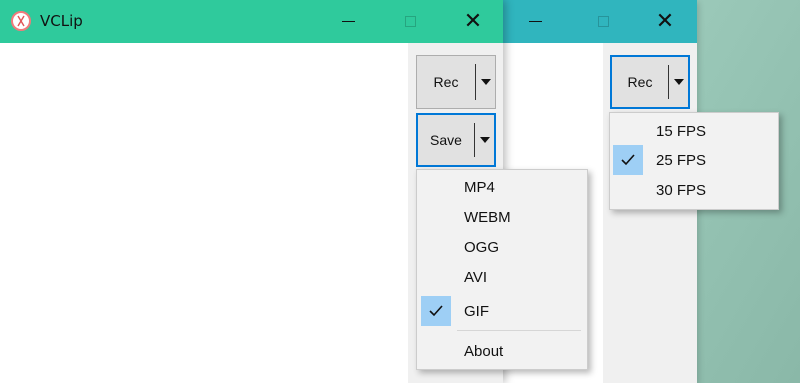 This screenshot has height=383, width=800. Describe the element at coordinates (476, 277) in the screenshot. I see `menu-item-label: AVI` at that location.